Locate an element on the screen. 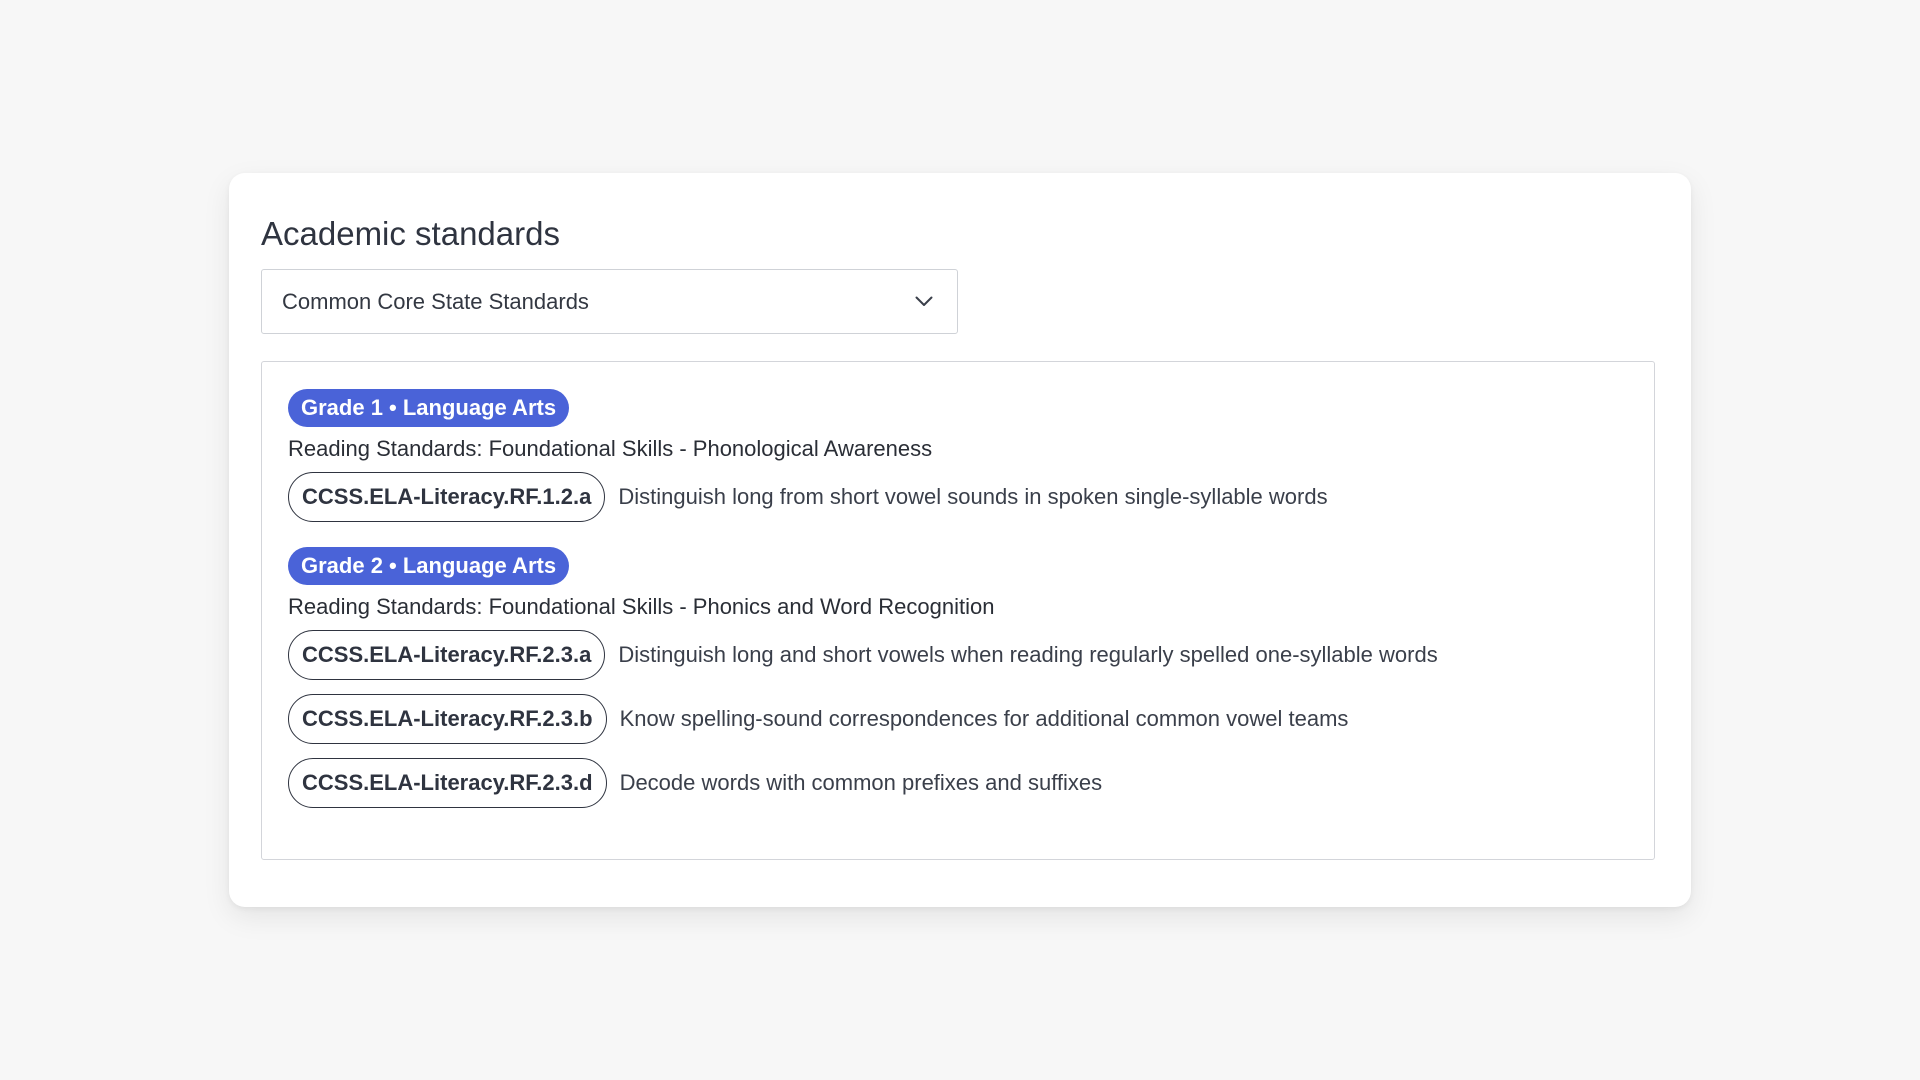 Image resolution: width=1920 pixels, height=1080 pixels. card-title: Academic standards is located at coordinates (410, 233).